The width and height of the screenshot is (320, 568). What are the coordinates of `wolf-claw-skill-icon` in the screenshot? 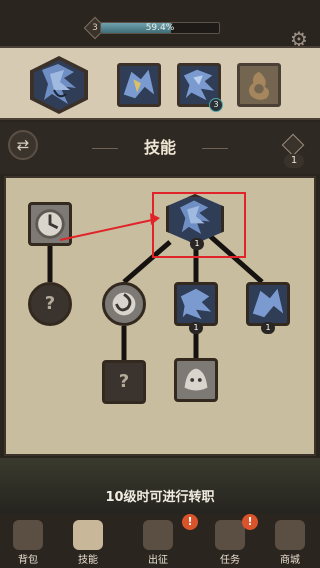 It's located at (196, 304).